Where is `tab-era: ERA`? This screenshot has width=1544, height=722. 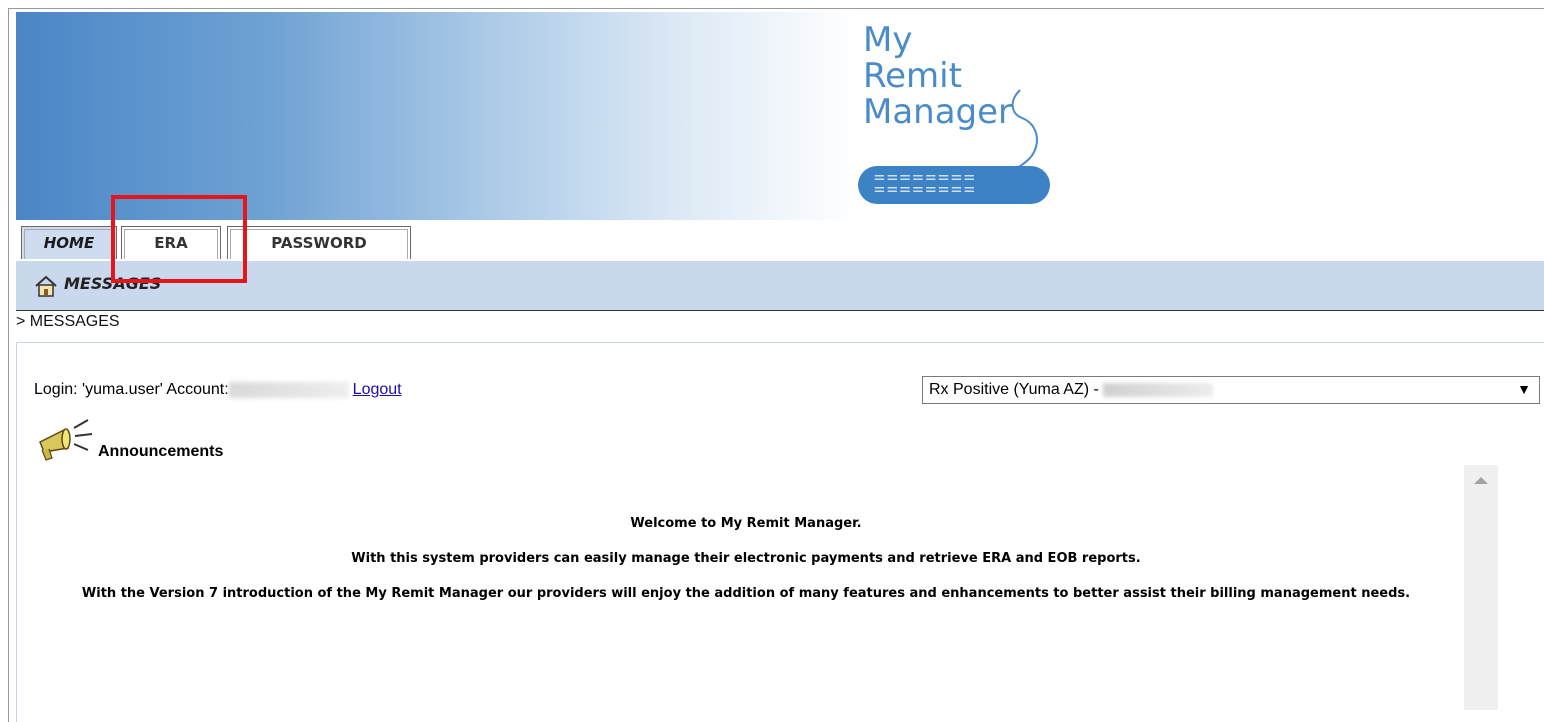 tab-era: ERA is located at coordinates (171, 242).